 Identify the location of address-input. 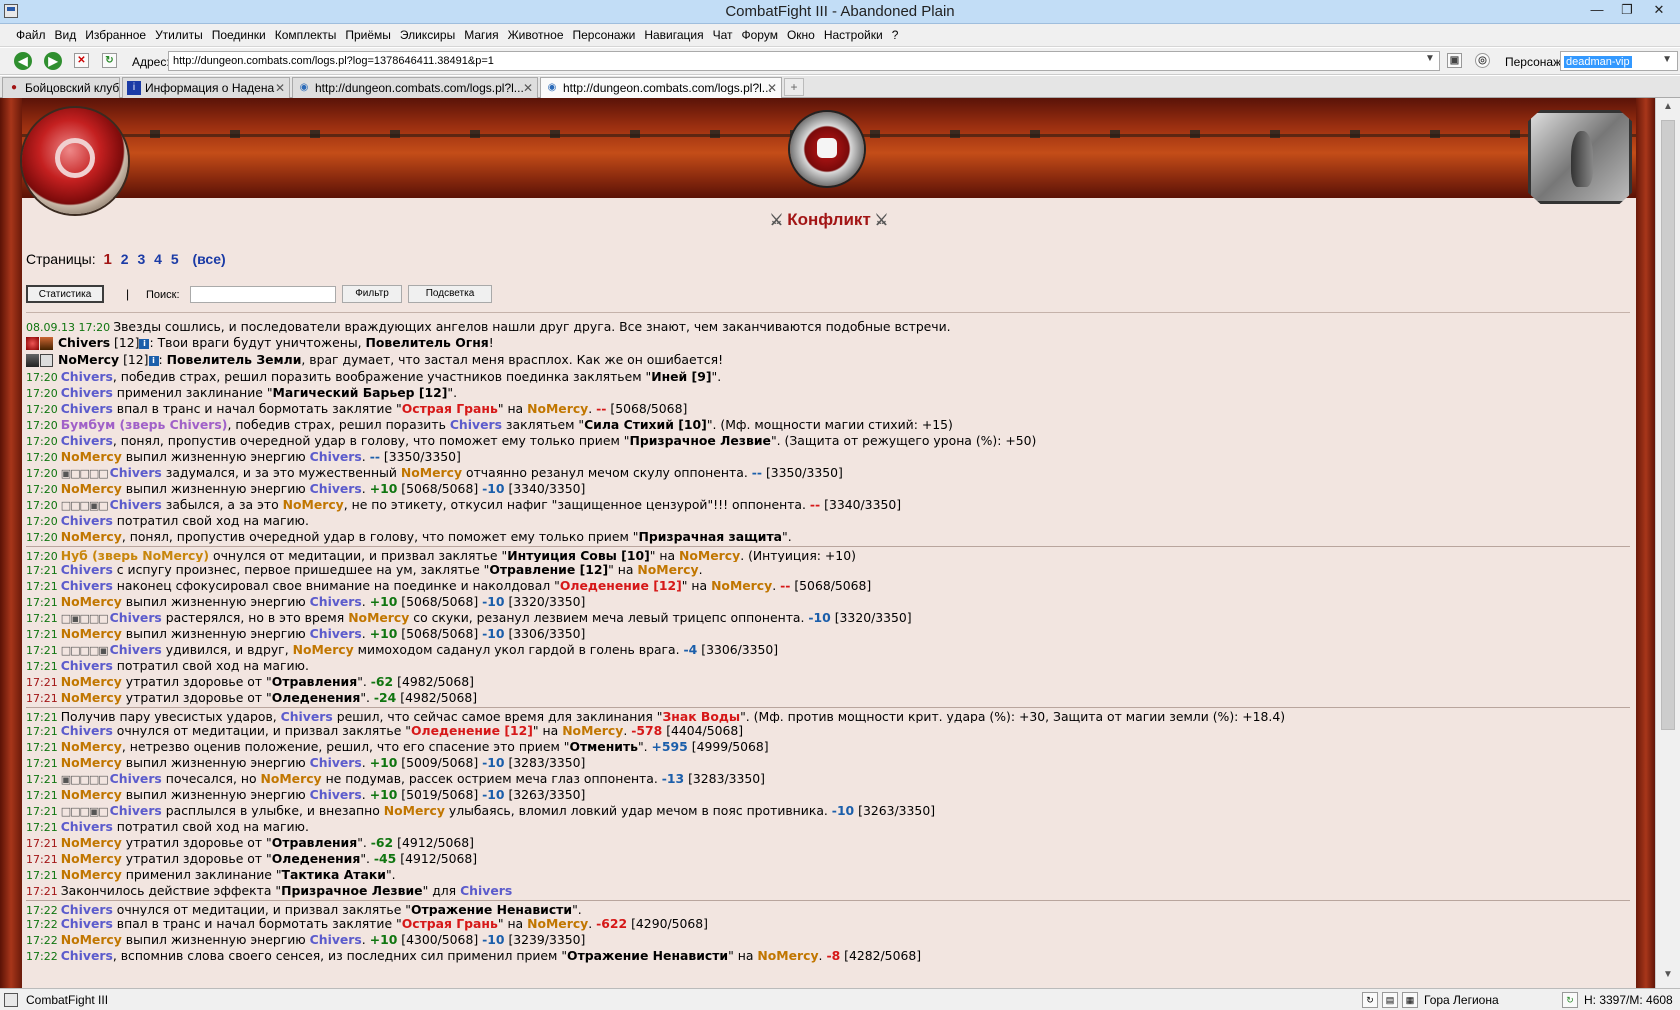
(804, 61).